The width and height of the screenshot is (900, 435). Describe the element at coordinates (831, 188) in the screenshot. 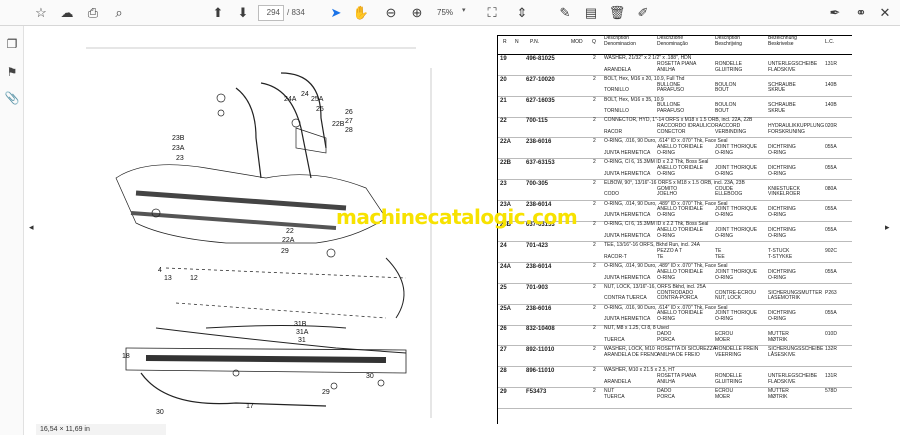

I see `row-description: 080A` at that location.